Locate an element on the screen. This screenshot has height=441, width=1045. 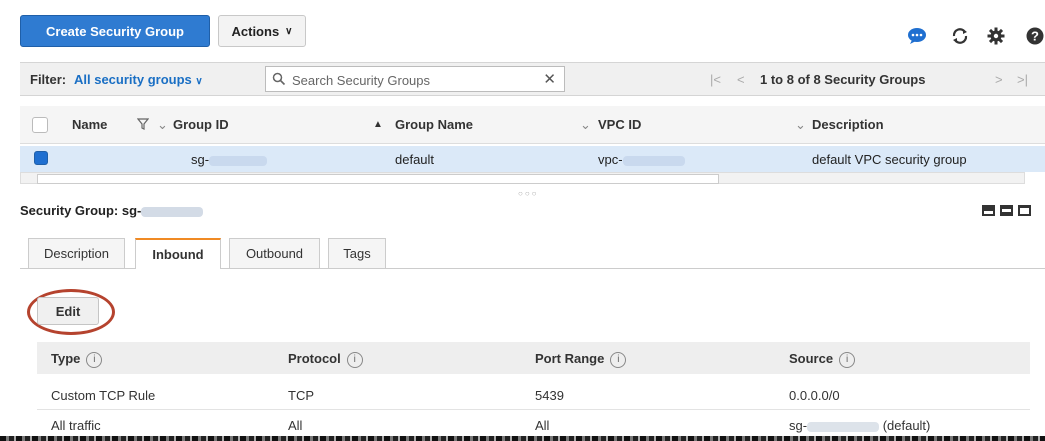
resize-handle: ○○○ is located at coordinates (528, 193).